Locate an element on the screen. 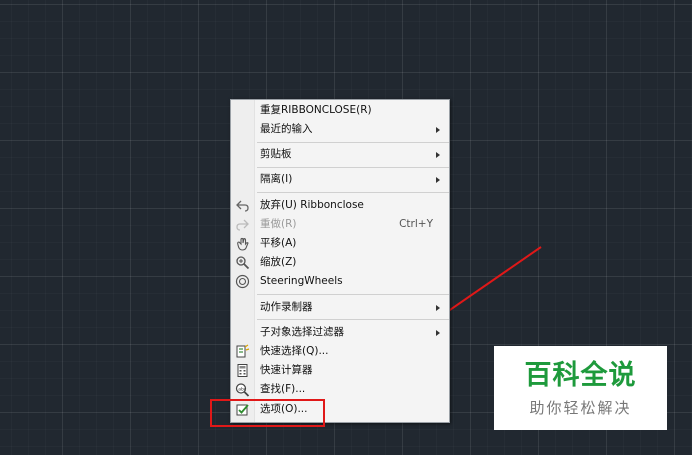 This screenshot has height=455, width=692. shortcut-label: Ctrl+Y is located at coordinates (416, 224).